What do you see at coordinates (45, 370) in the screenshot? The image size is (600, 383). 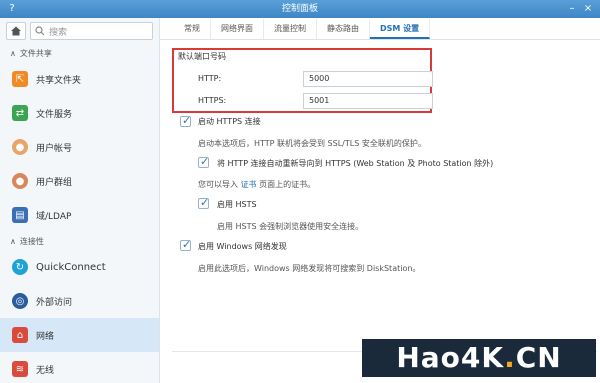 I see `sidebar-item-label: 无线` at bounding box center [45, 370].